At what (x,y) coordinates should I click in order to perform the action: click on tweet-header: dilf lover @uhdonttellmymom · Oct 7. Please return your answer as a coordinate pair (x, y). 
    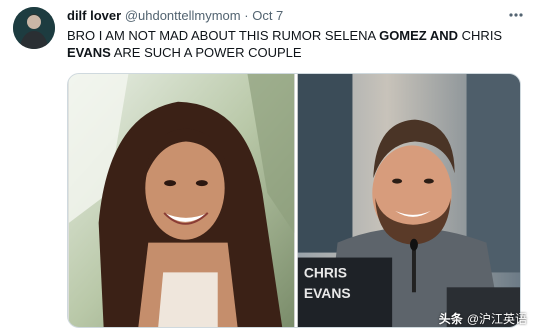
    Looking at the image, I should click on (175, 16).